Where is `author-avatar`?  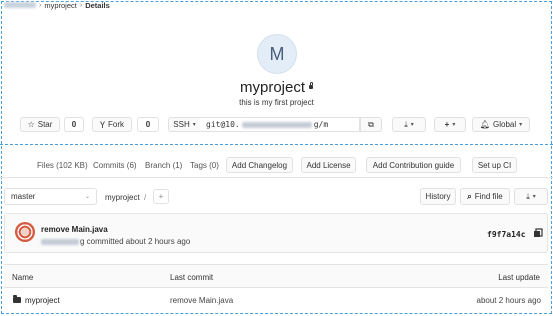
author-avatar is located at coordinates (25, 232).